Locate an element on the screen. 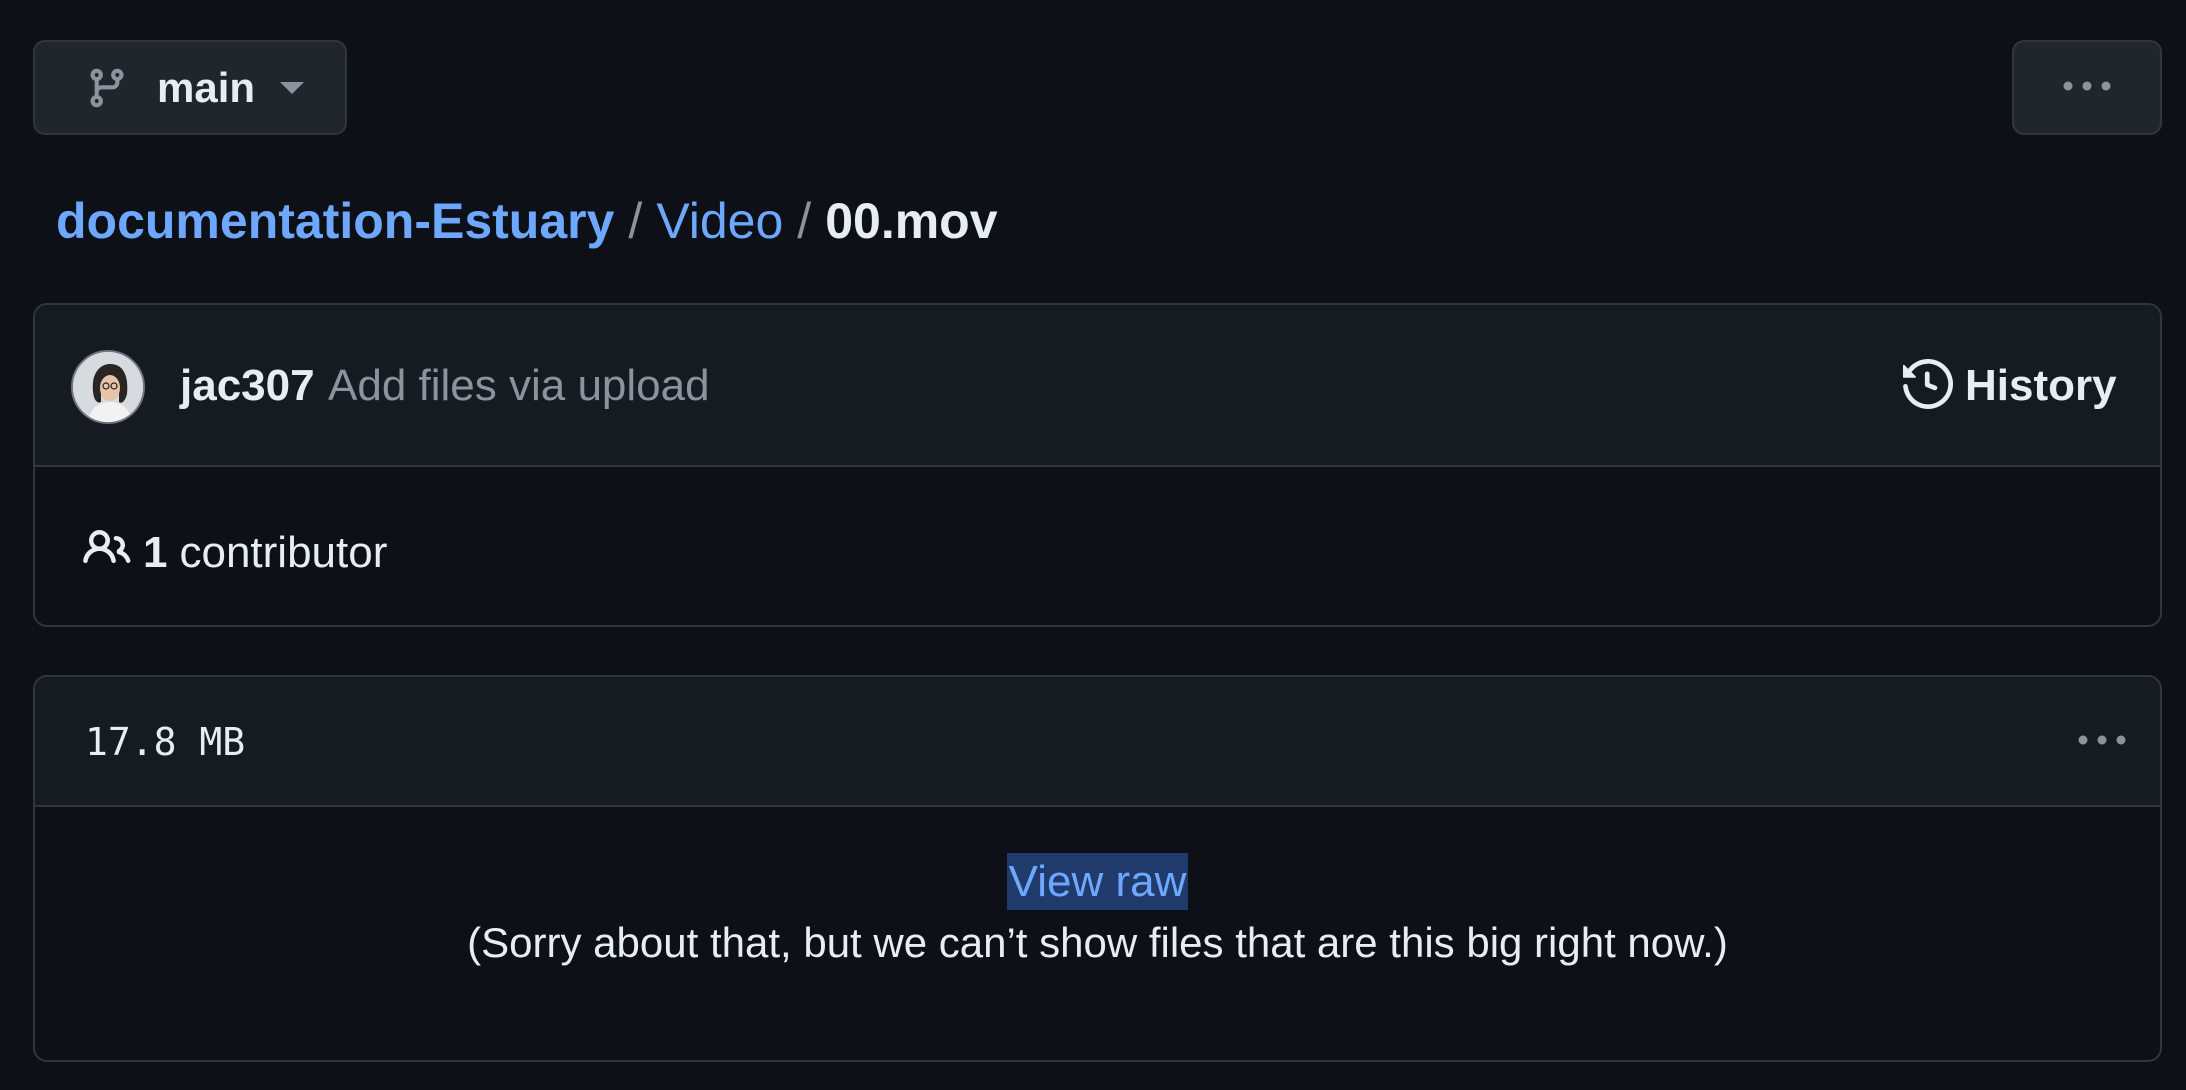  view-raw-link: View raw is located at coordinates (1097, 881).